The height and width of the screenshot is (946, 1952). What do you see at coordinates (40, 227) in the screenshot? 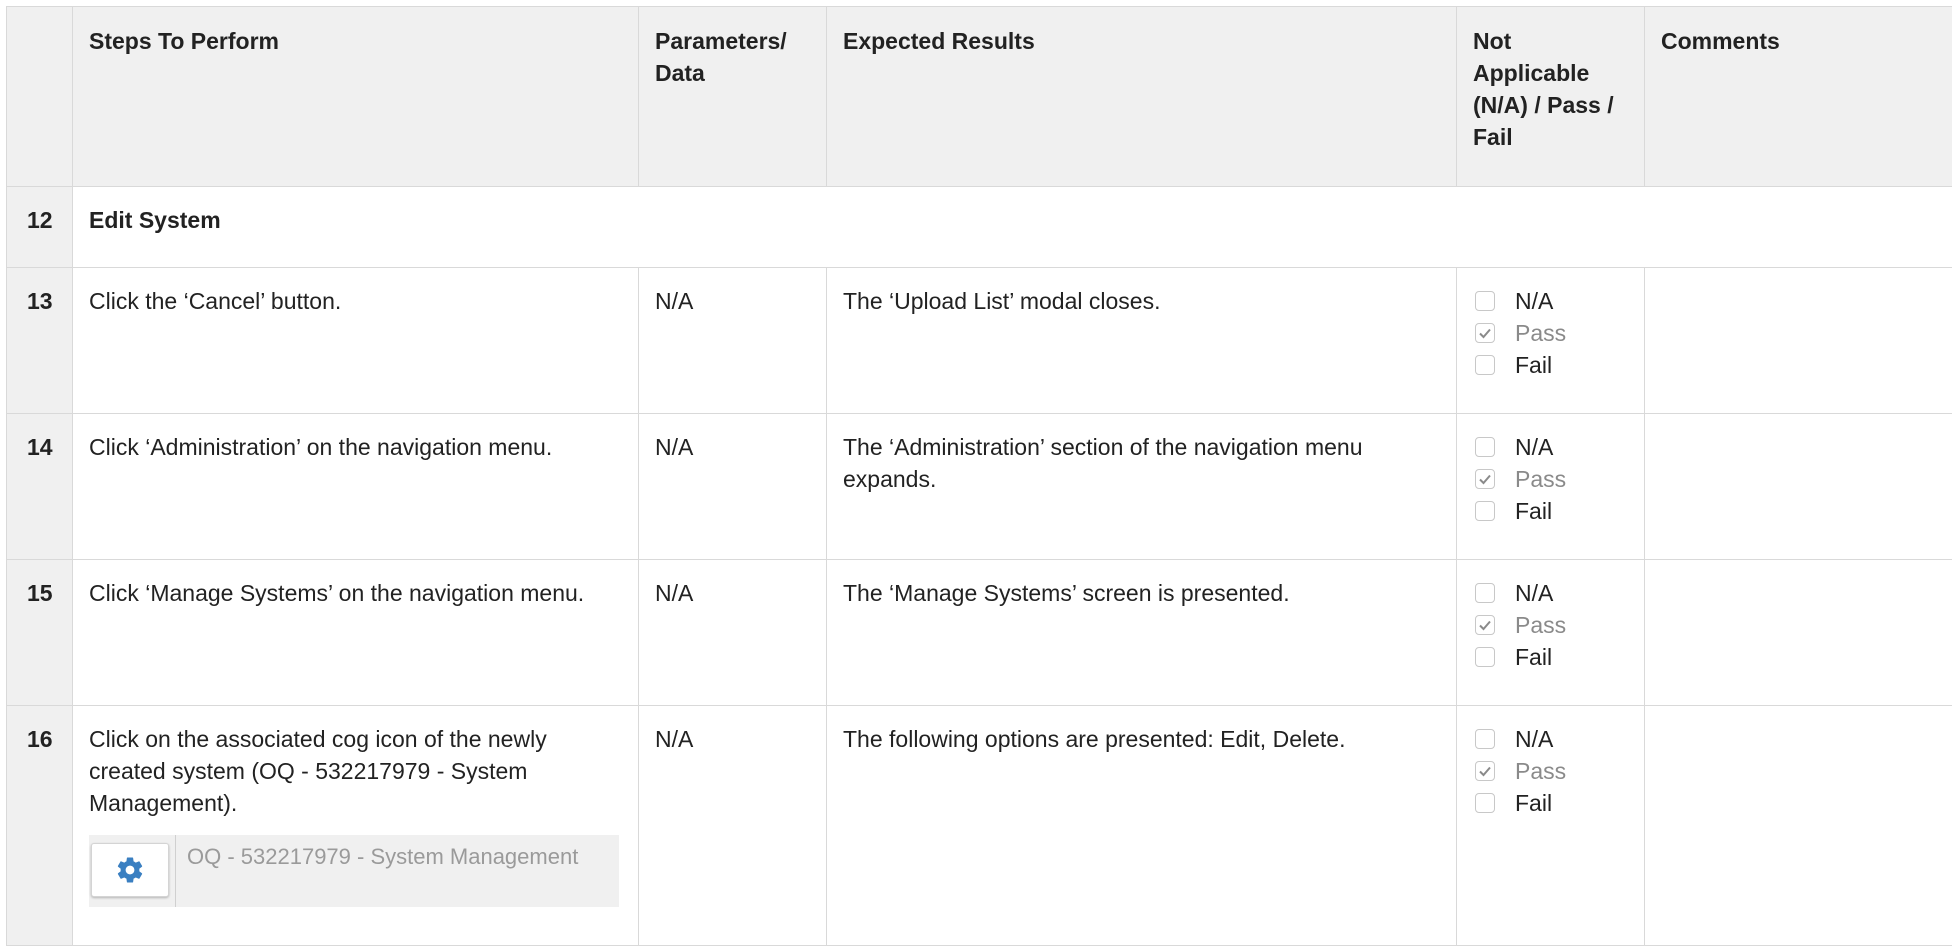
I see `section-number: 12` at bounding box center [40, 227].